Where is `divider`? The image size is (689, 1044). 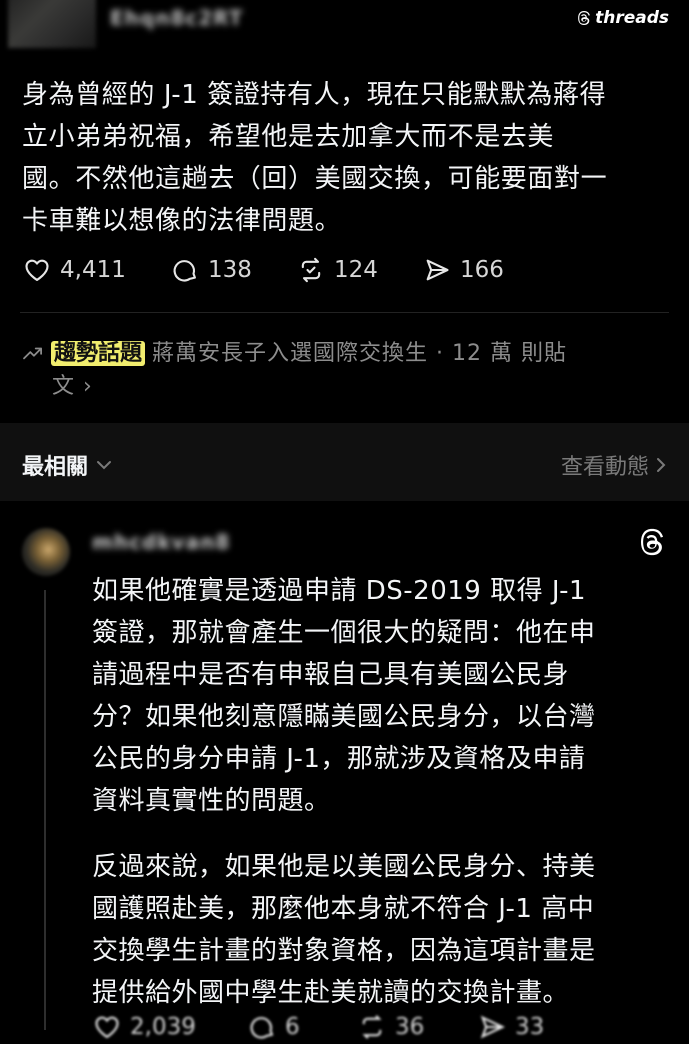 divider is located at coordinates (344, 312).